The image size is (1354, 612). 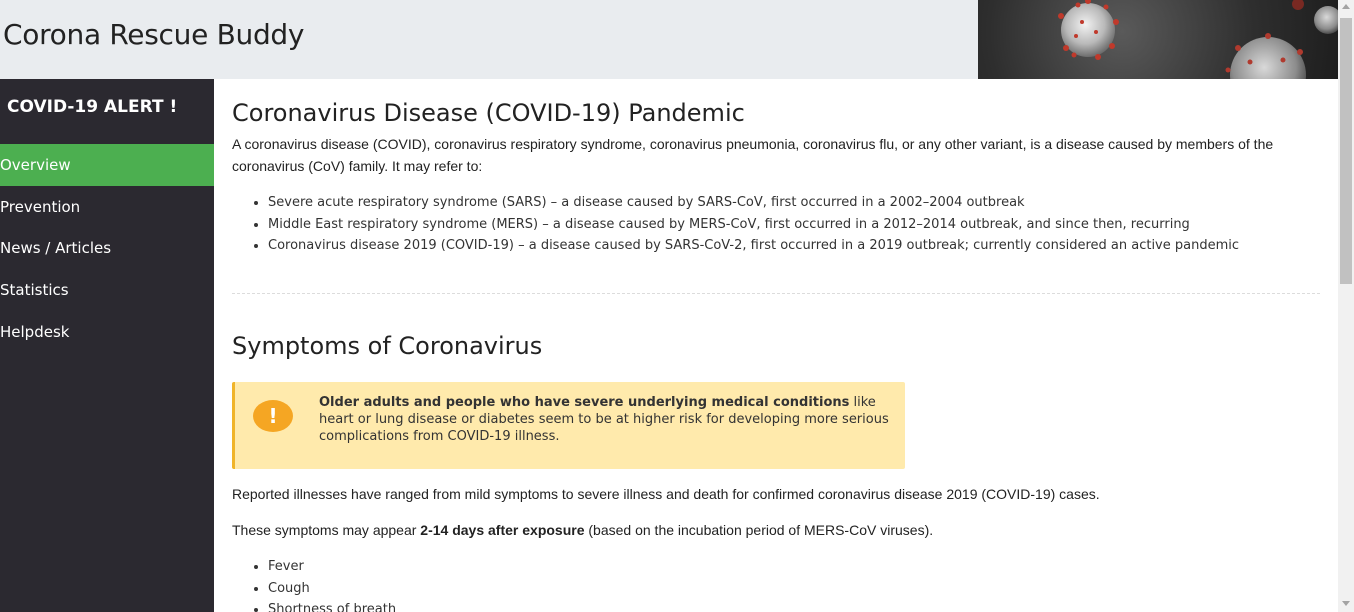 I want to click on sidebar-item-prevention: Prevention, so click(x=107, y=207).